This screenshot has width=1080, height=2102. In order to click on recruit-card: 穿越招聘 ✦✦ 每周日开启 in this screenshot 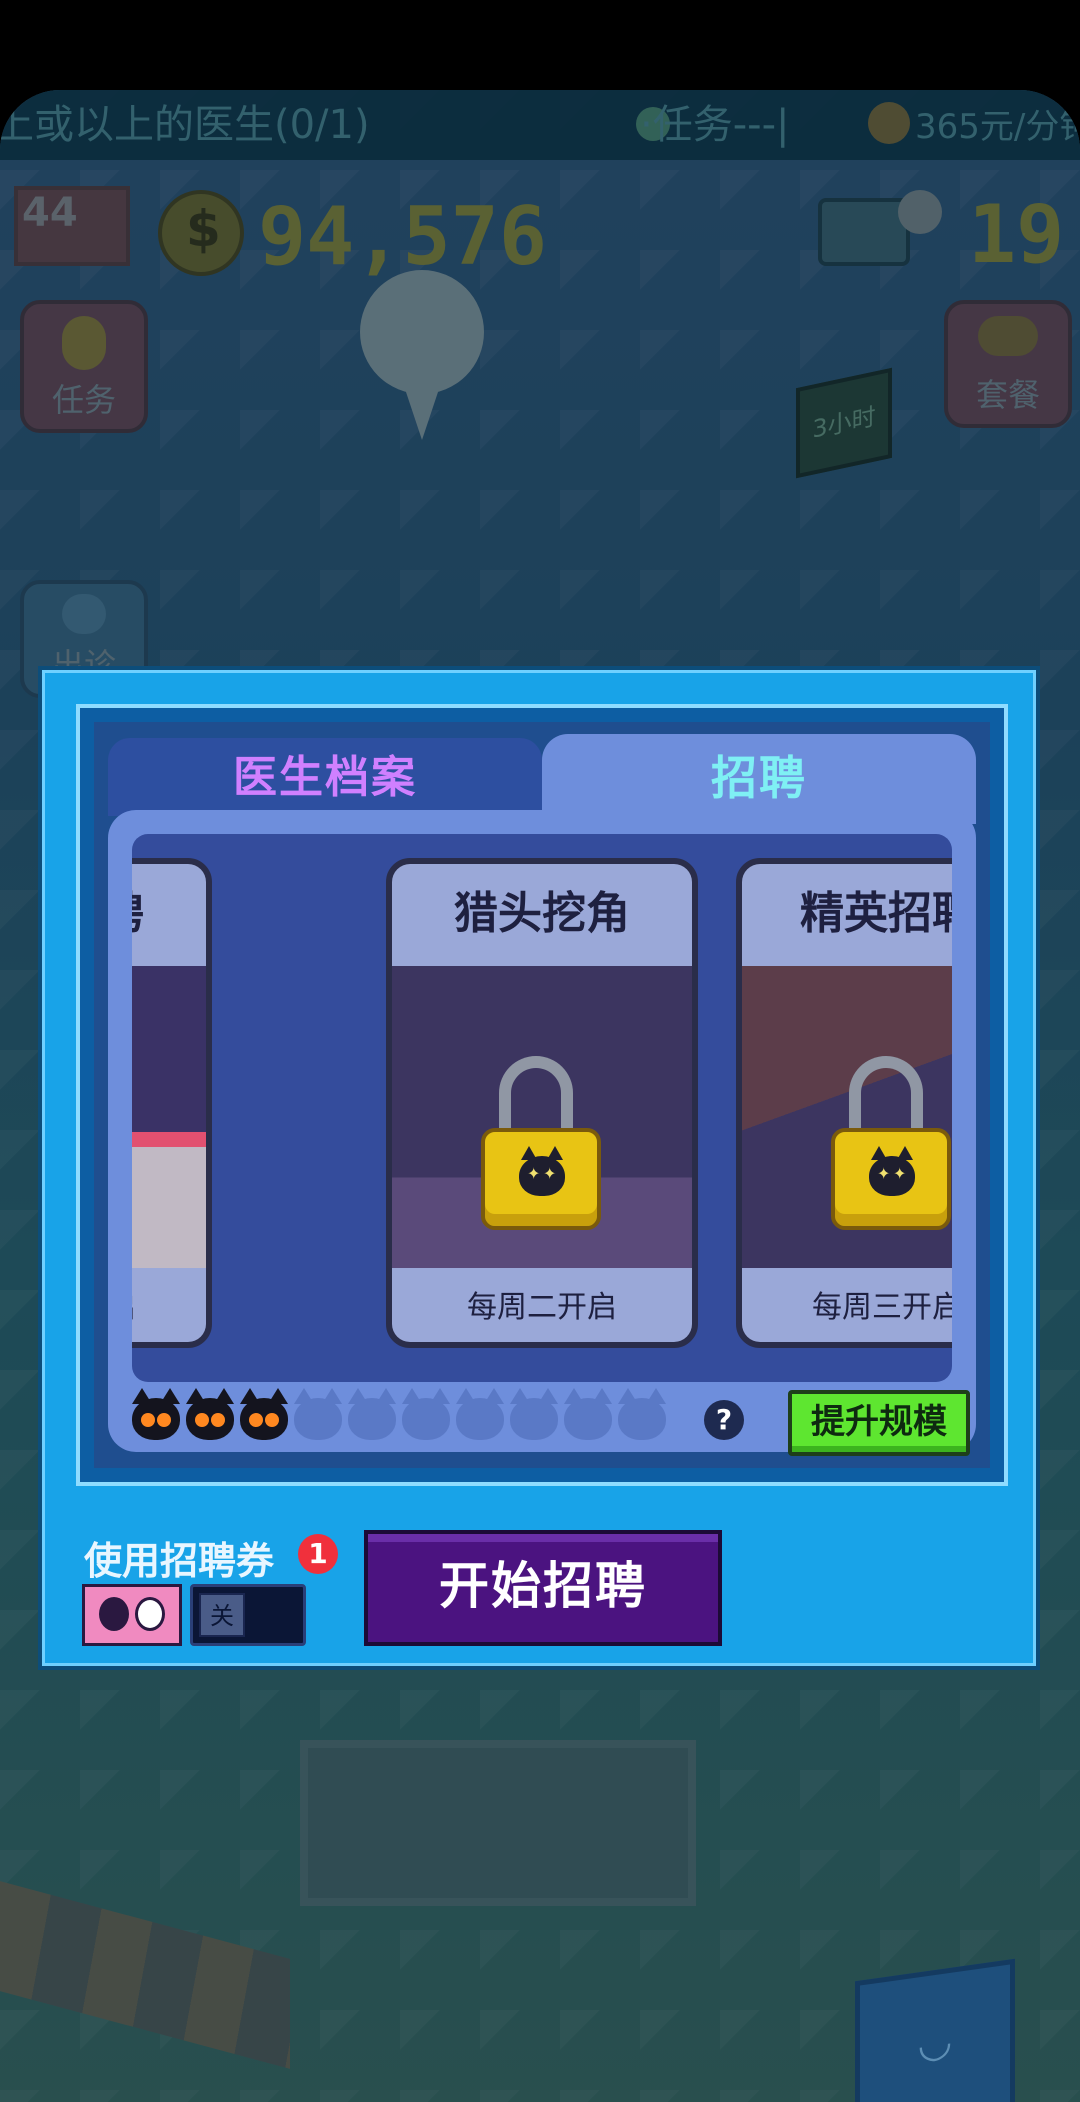, I will do `click(172, 1103)`.